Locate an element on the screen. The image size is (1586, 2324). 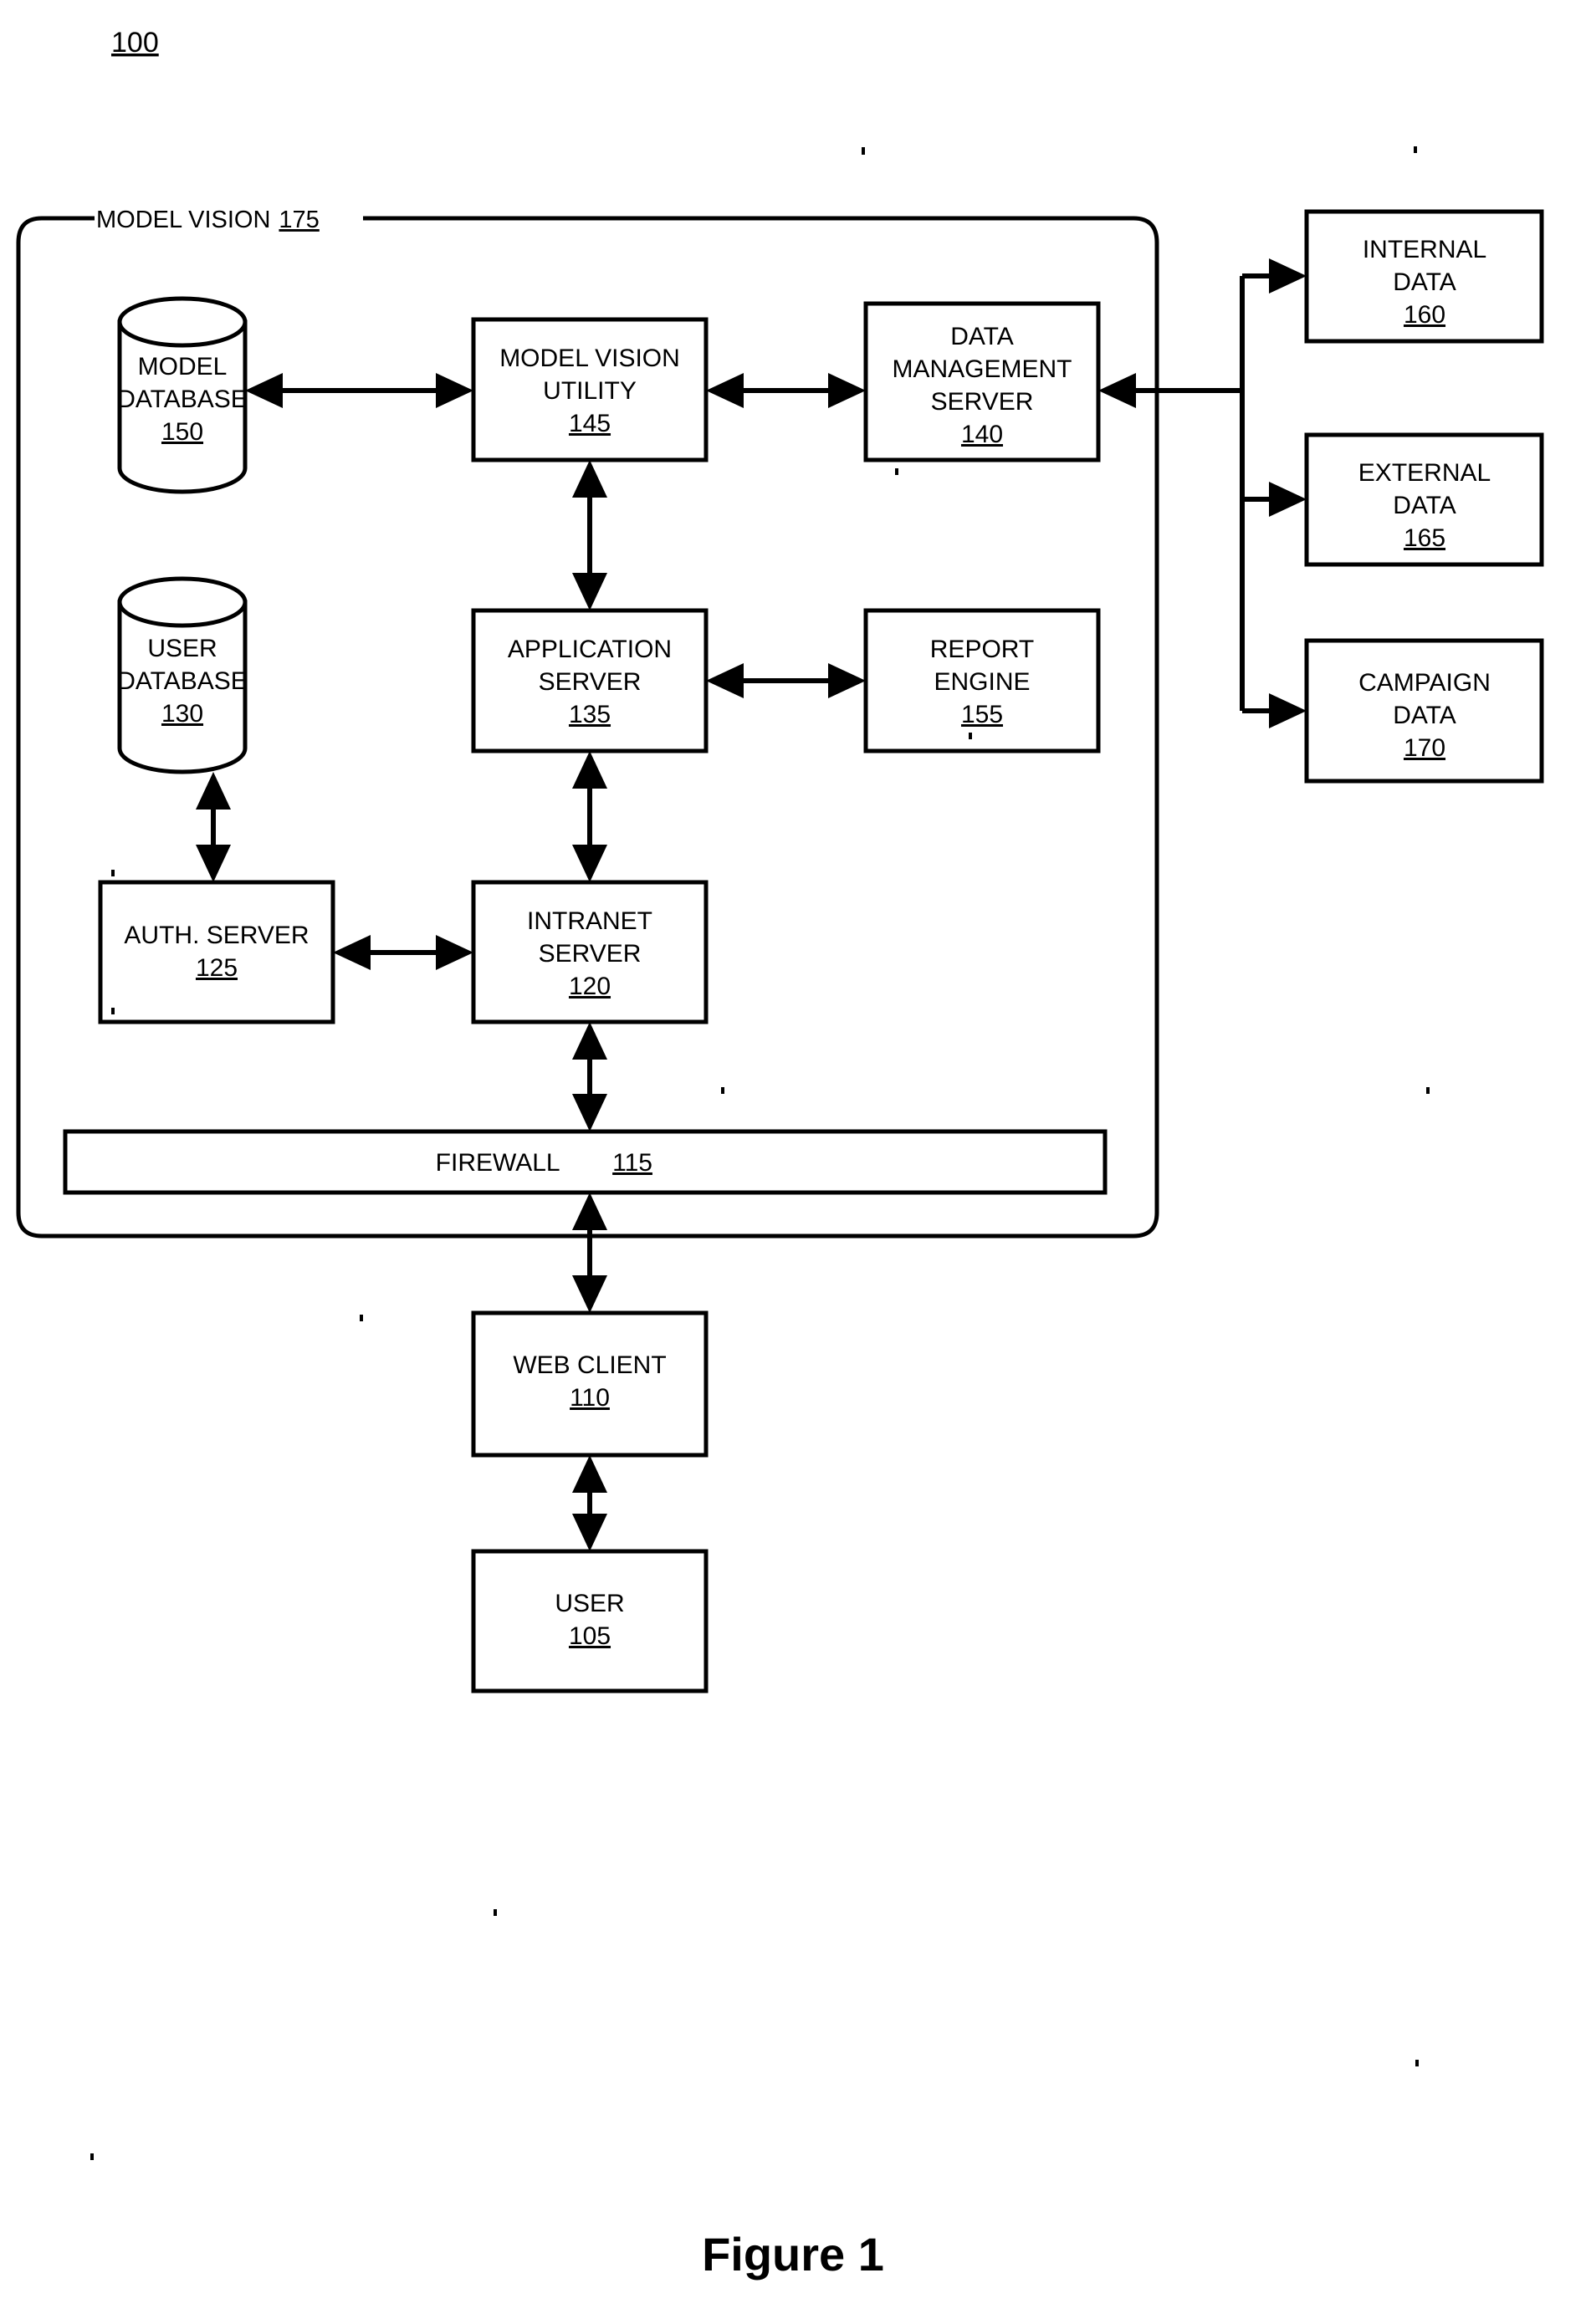
node-model-vision-utility: MODEL VISION UTILITY 145 is located at coordinates (590, 389).